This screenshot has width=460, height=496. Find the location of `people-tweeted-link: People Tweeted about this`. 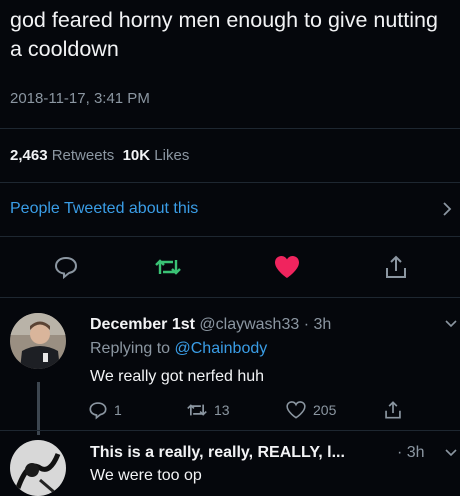

people-tweeted-link: People Tweeted about this is located at coordinates (104, 209).